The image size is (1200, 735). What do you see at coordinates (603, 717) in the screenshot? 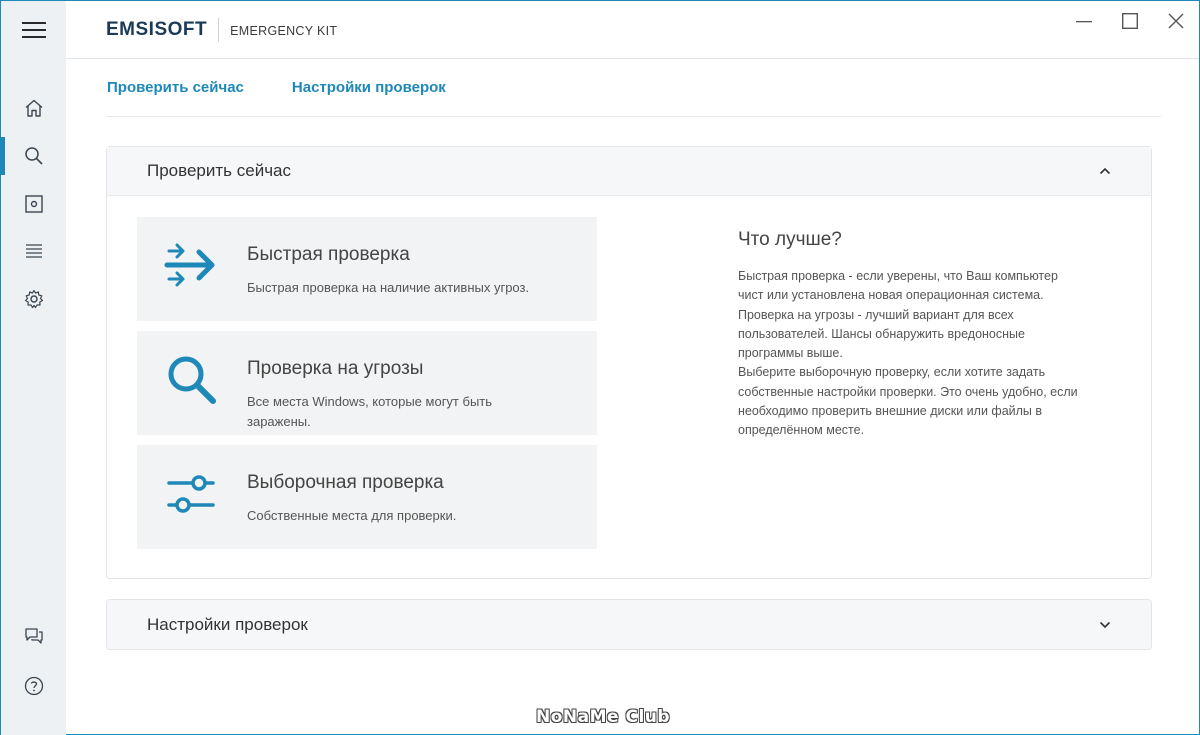
I see `watermark: NoNaMe Club` at bounding box center [603, 717].